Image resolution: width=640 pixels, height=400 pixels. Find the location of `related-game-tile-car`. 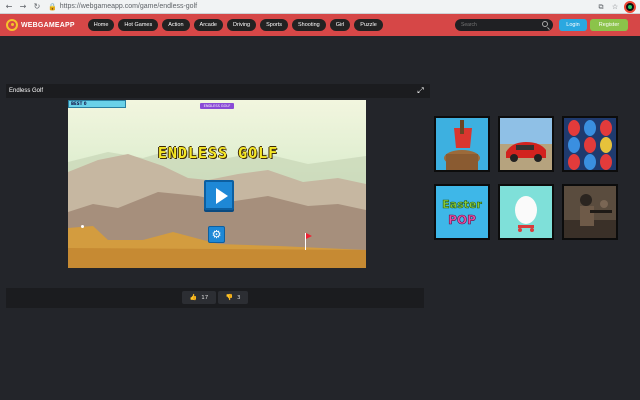

related-game-tile-car is located at coordinates (526, 144).